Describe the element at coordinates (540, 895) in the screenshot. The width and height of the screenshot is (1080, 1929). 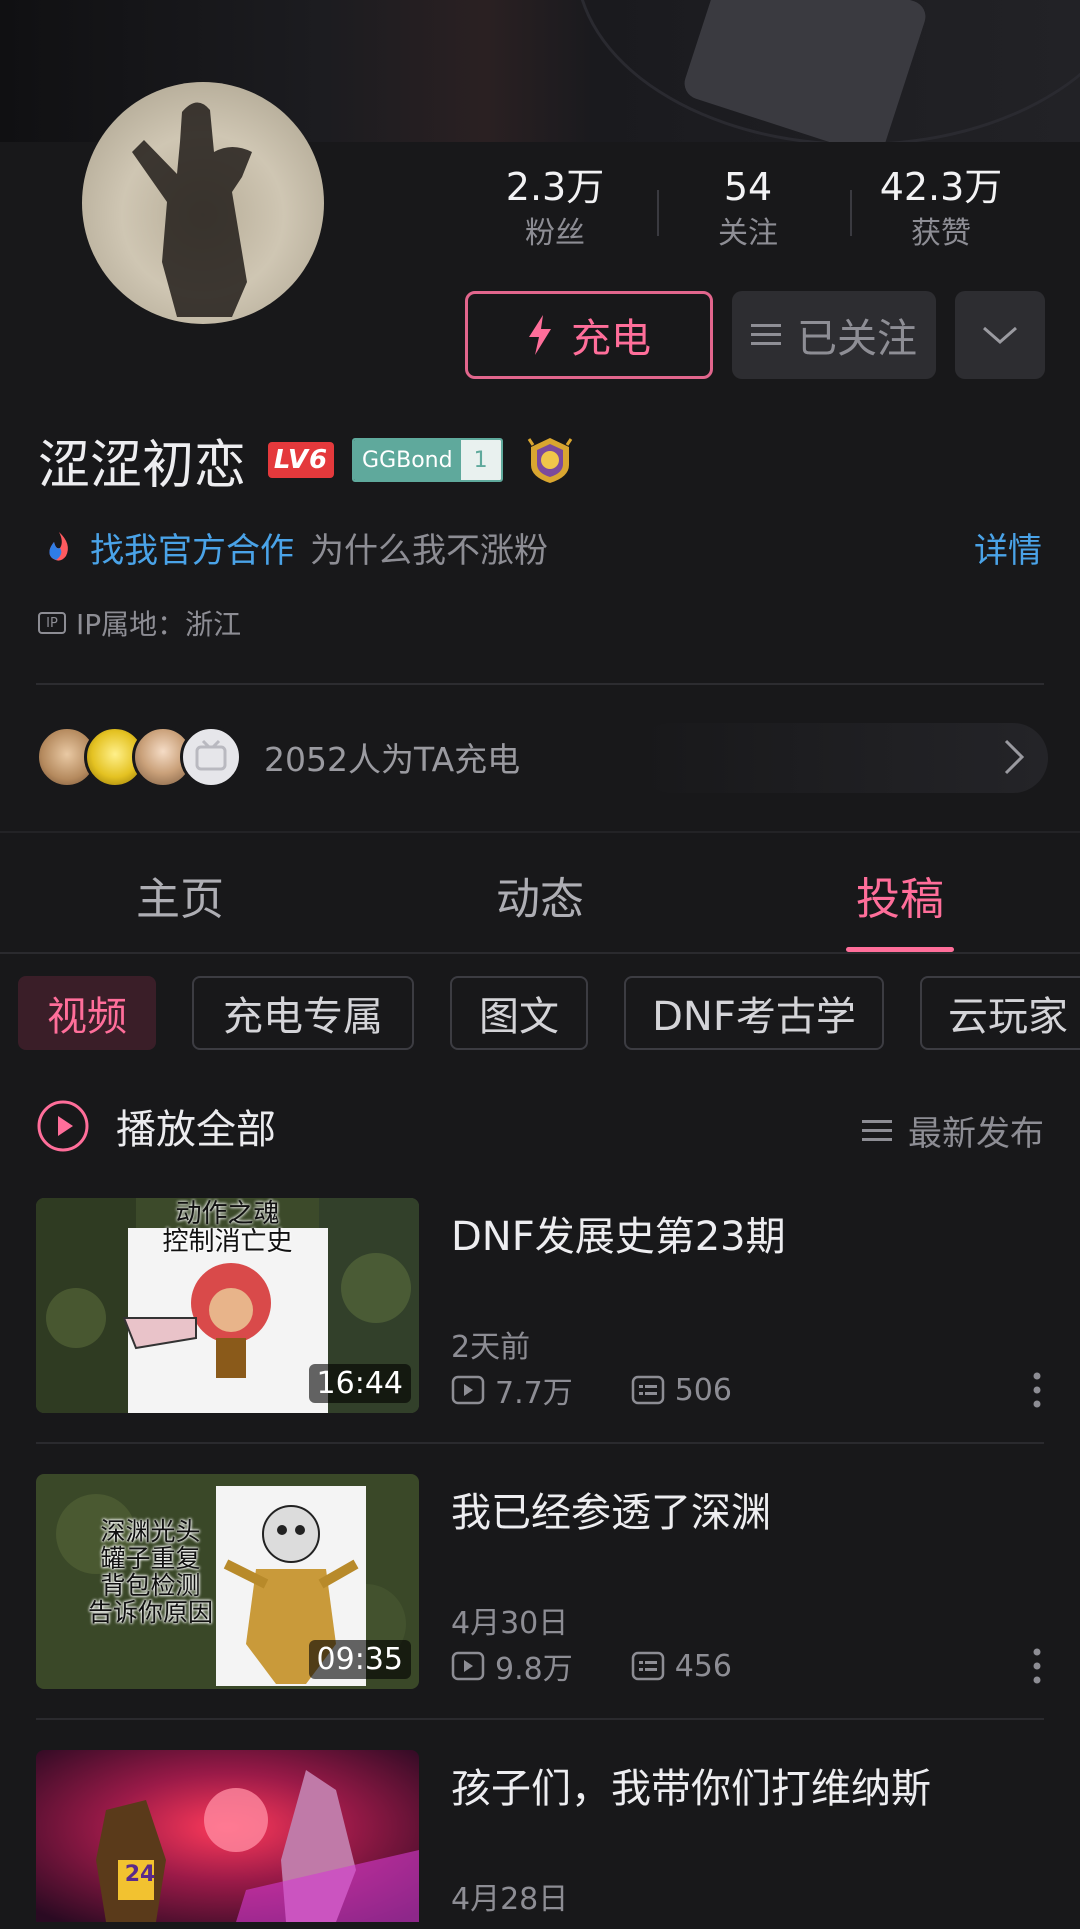
I see `tab-dynamics: 动态` at that location.